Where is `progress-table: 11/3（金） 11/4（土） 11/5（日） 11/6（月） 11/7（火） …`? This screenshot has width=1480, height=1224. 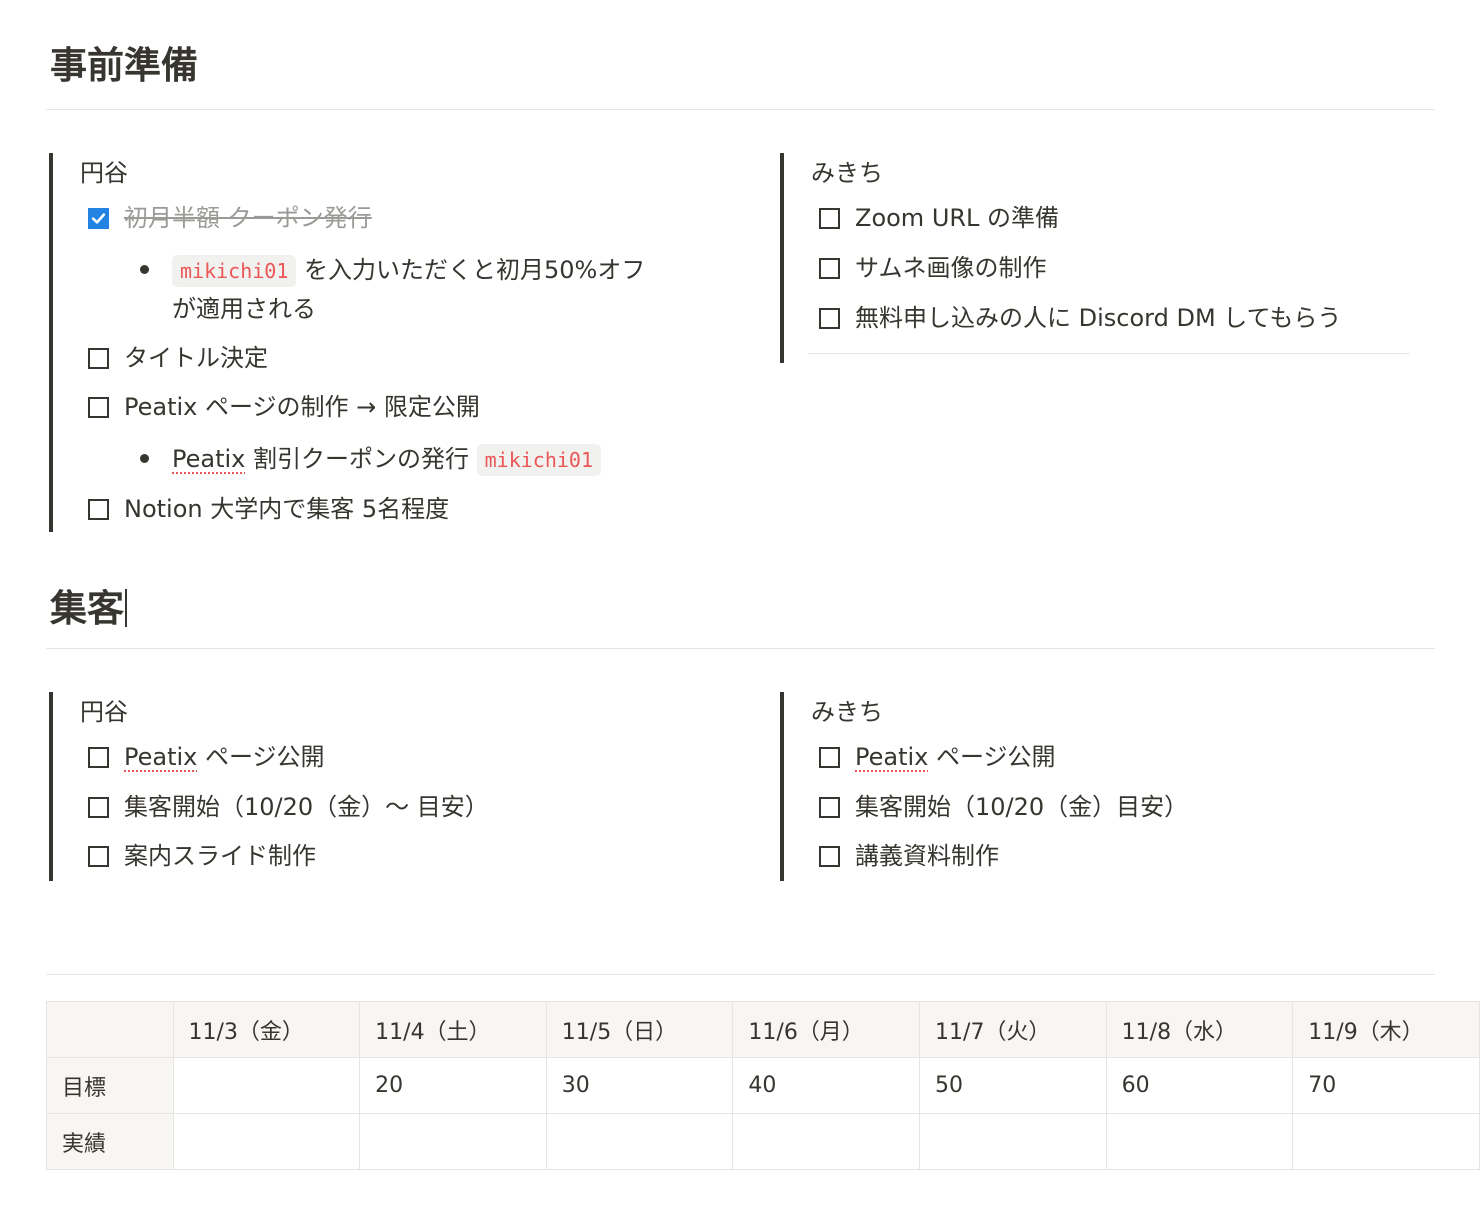
progress-table: 11/3（金） 11/4（土） 11/5（日） 11/6（月） 11/7（火） … is located at coordinates (763, 1085).